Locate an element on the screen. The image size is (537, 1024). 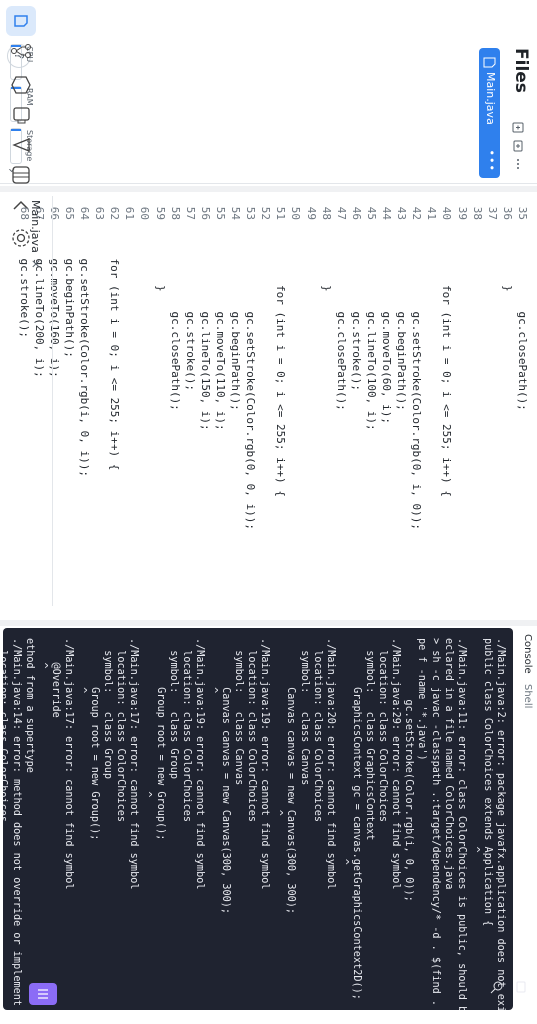
clear-icon is located at coordinates (521, 987).